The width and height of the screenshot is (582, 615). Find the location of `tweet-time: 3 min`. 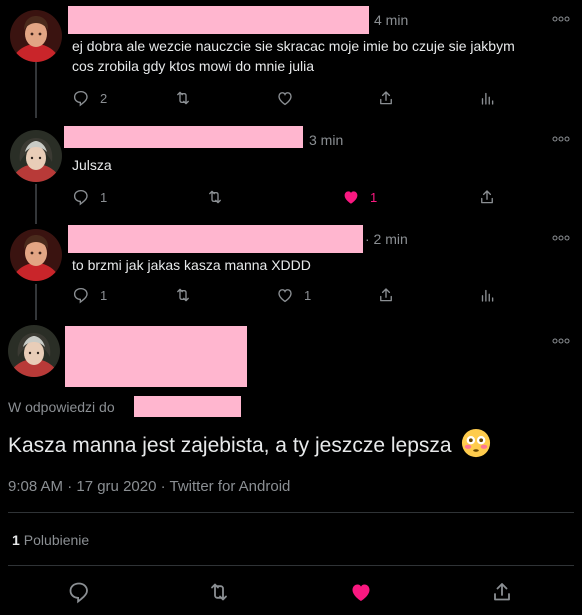

tweet-time: 3 min is located at coordinates (326, 140).